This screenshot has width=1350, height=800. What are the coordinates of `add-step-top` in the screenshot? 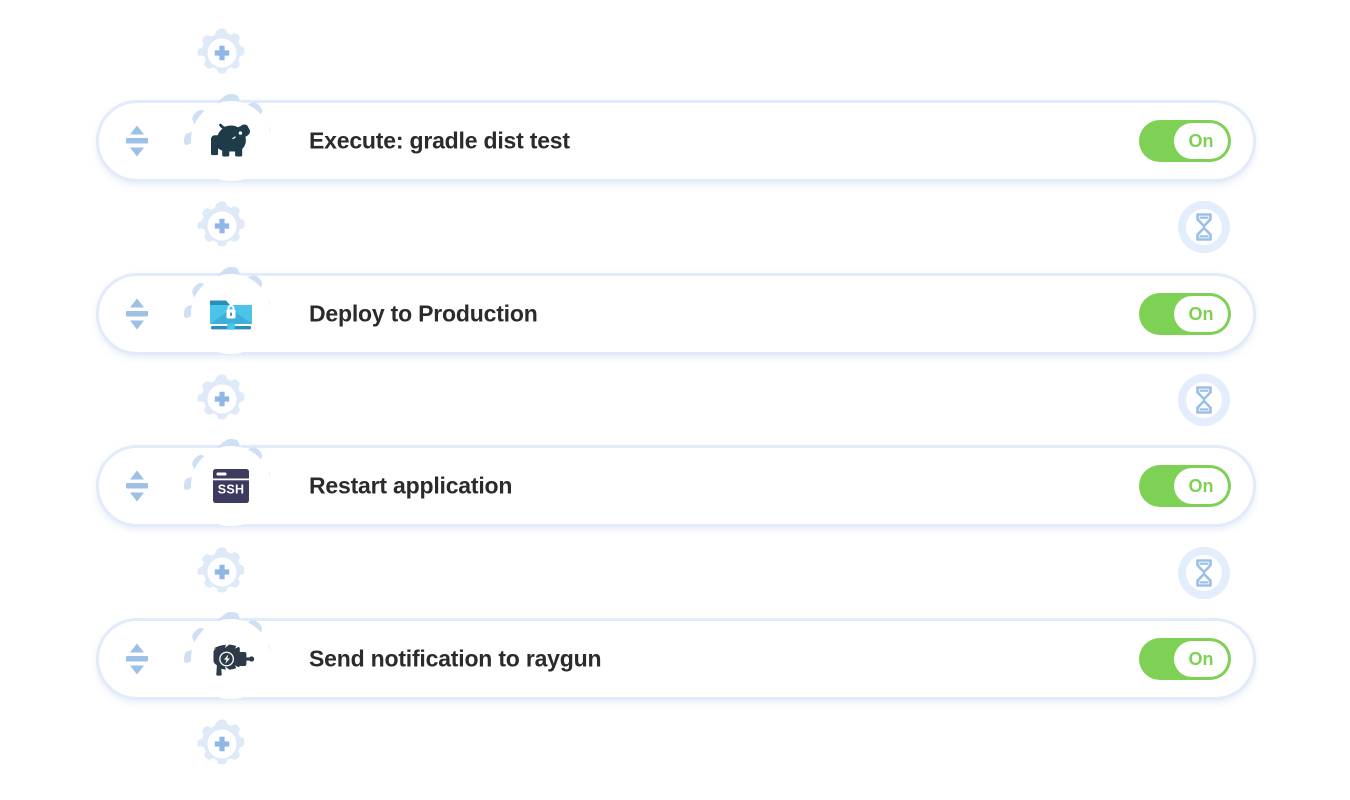 It's located at (222, 53).